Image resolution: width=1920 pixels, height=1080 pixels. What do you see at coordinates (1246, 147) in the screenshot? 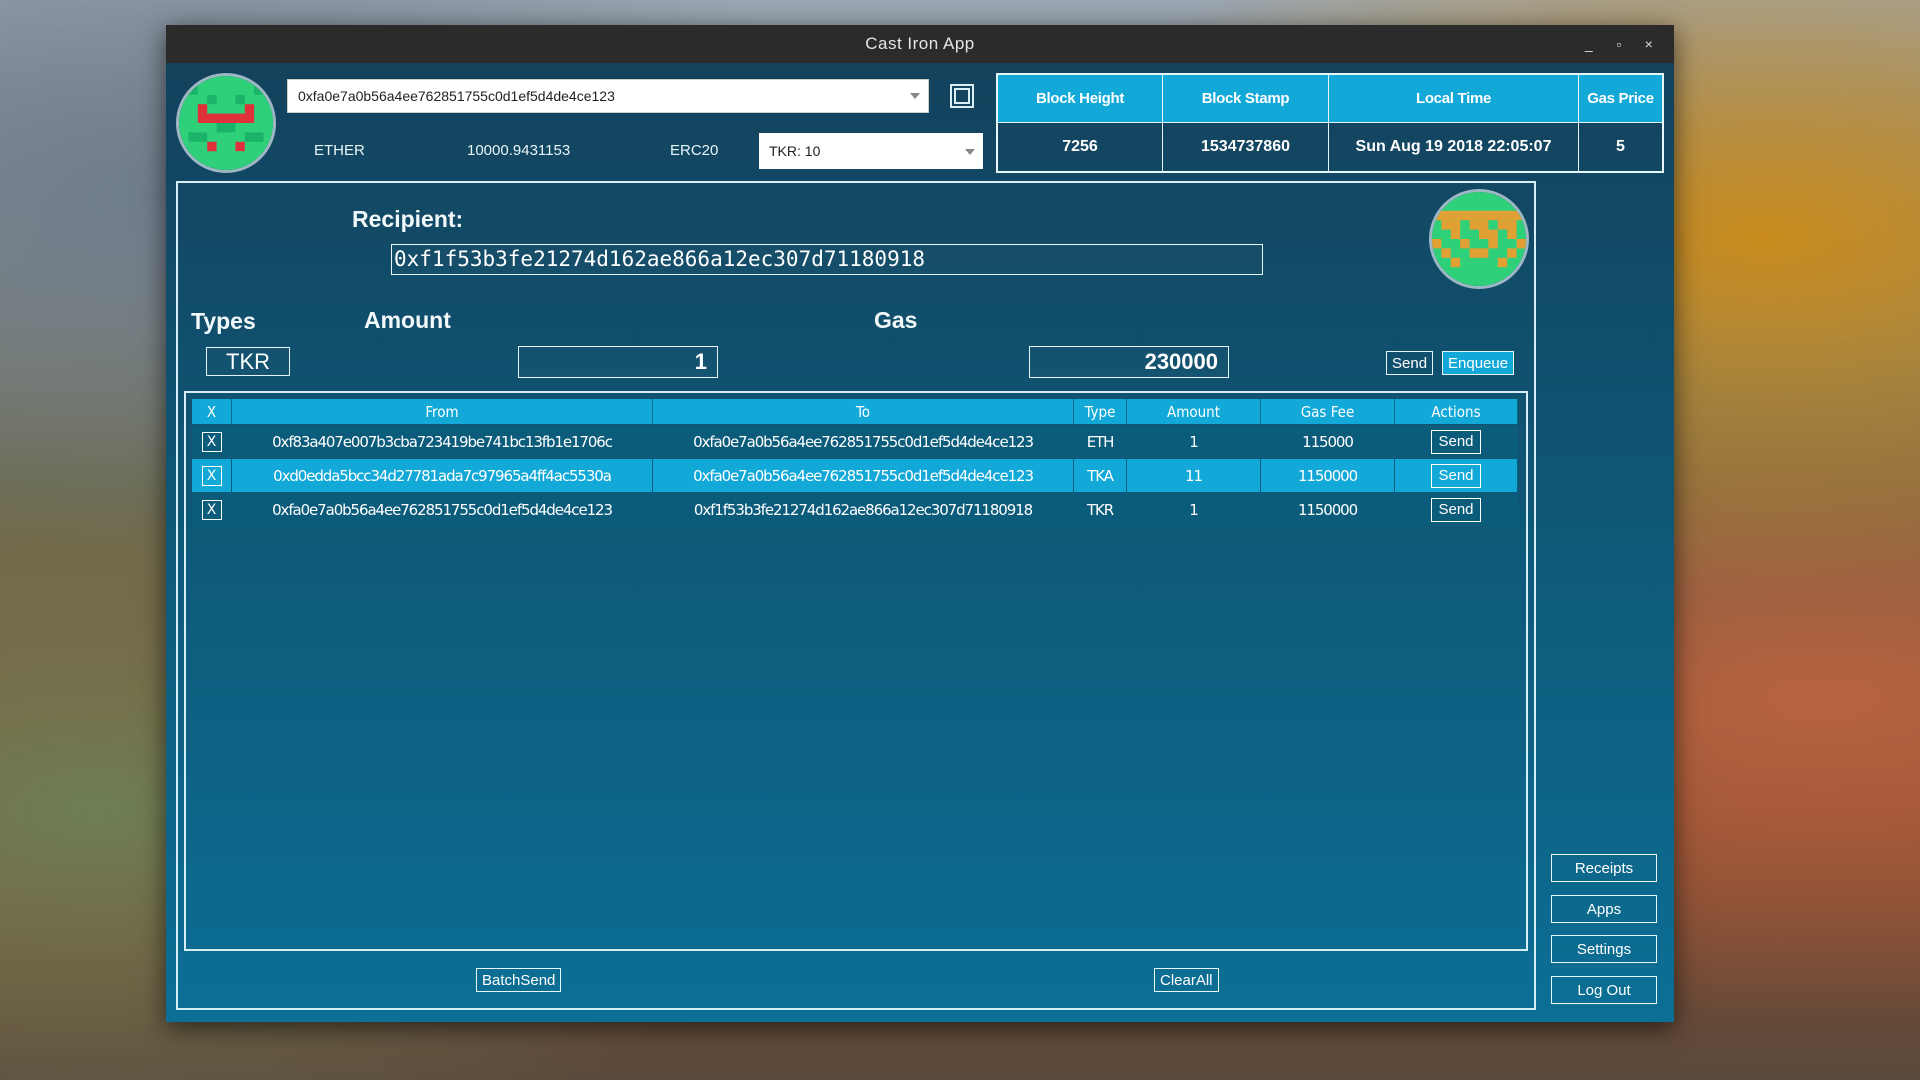
I see `block-stamp-value: 1534737860` at bounding box center [1246, 147].